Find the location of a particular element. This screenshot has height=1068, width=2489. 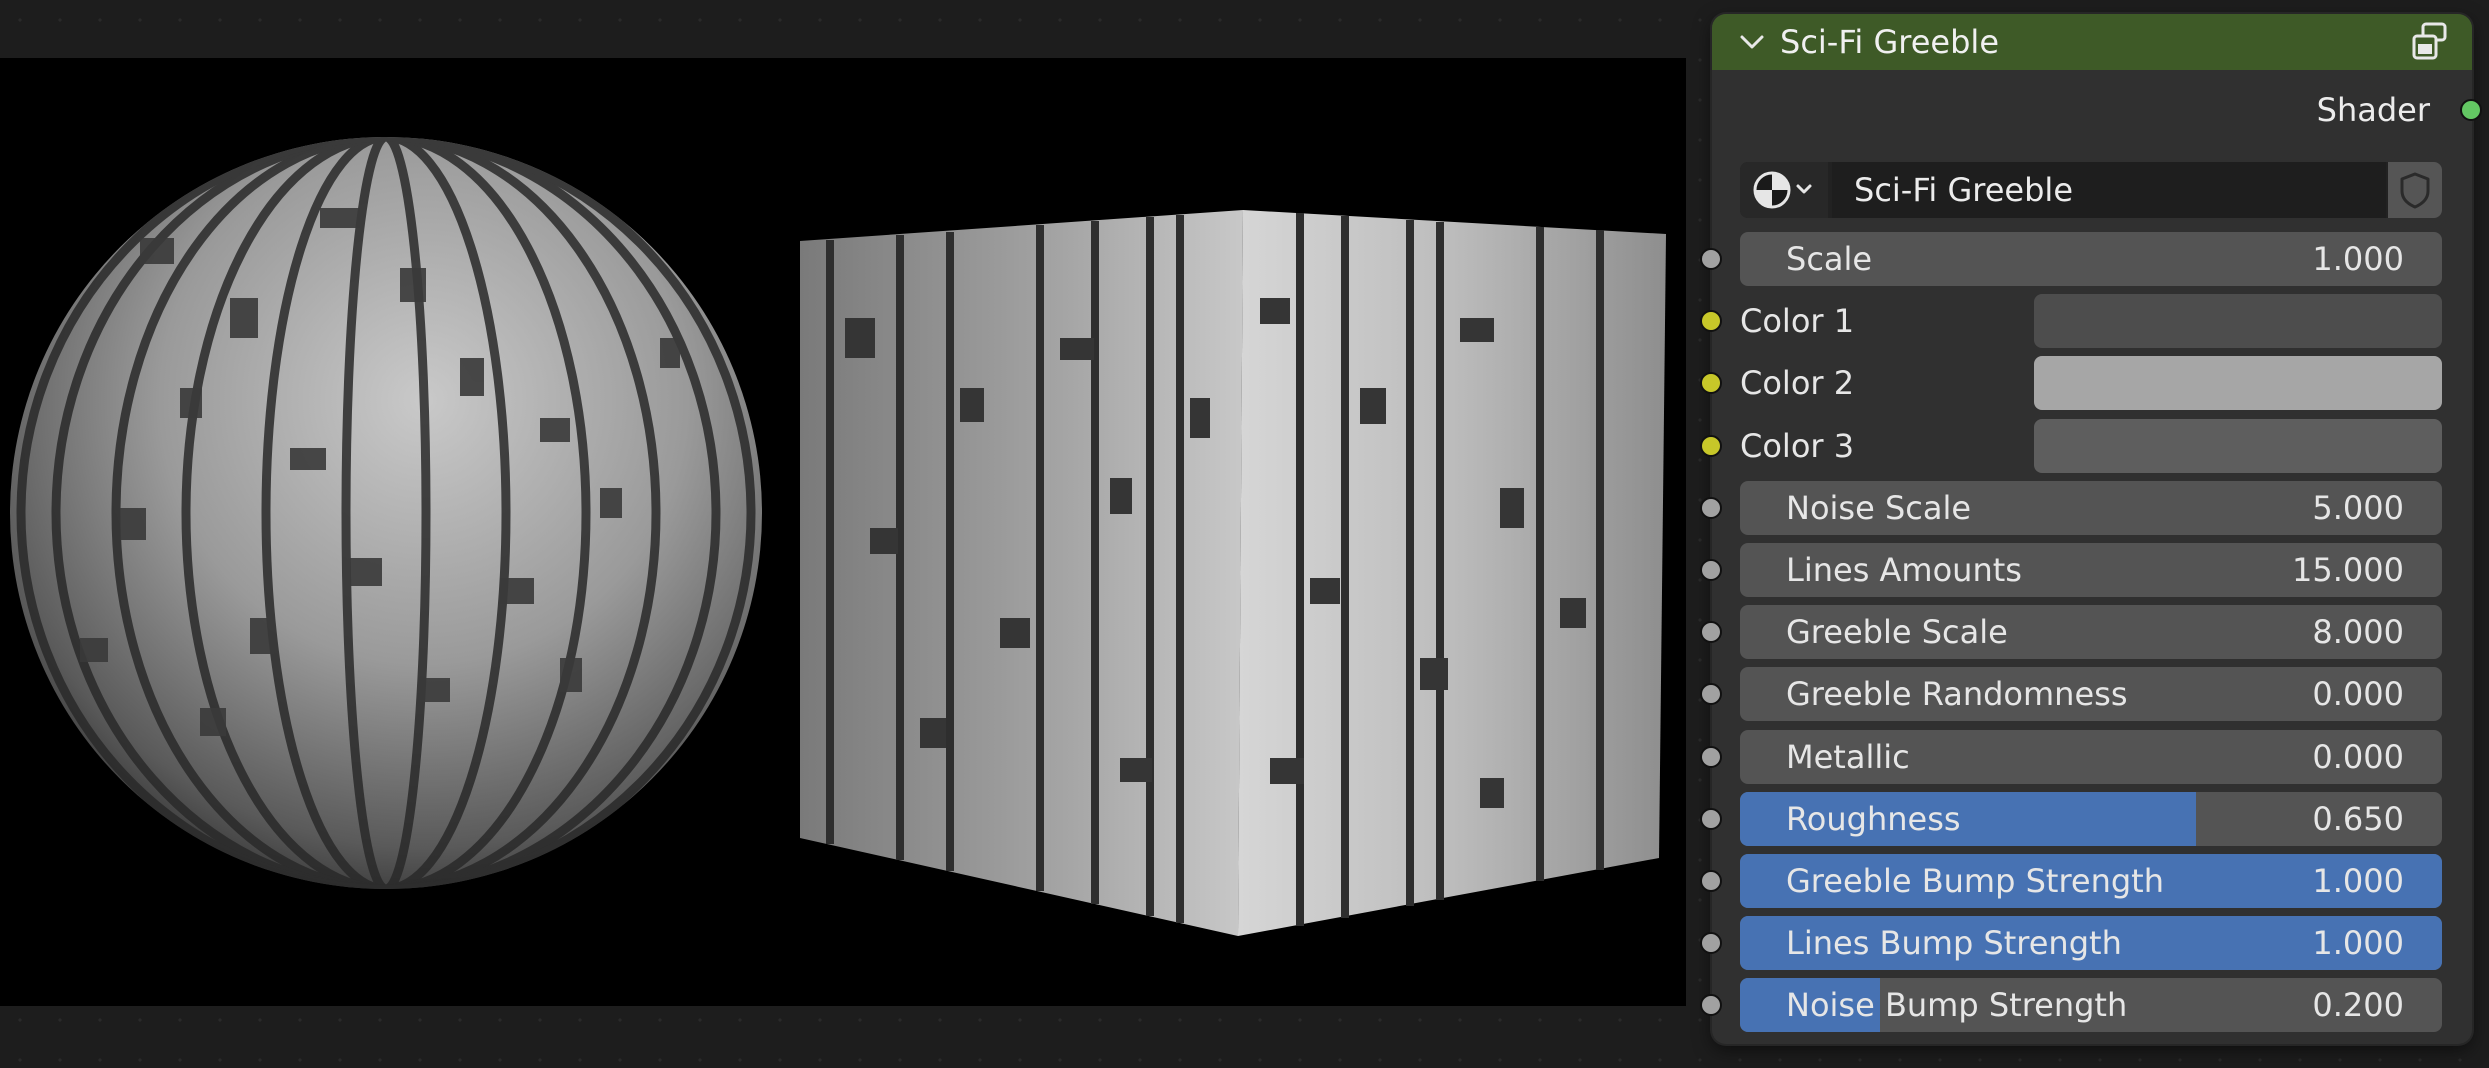

noise-bump-strength-field: Noise Bump Strength 0.200 is located at coordinates (2091, 1005).